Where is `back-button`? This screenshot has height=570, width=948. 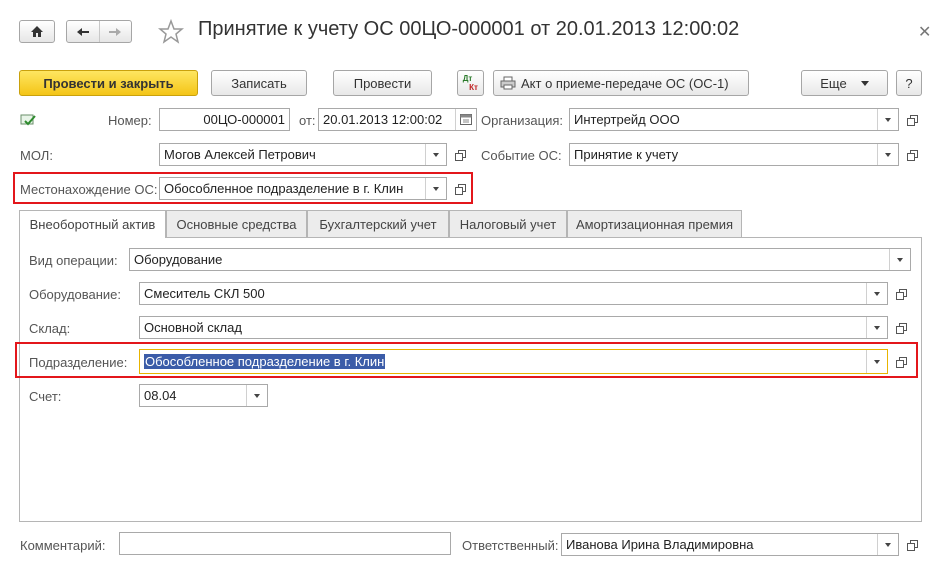 back-button is located at coordinates (83, 31).